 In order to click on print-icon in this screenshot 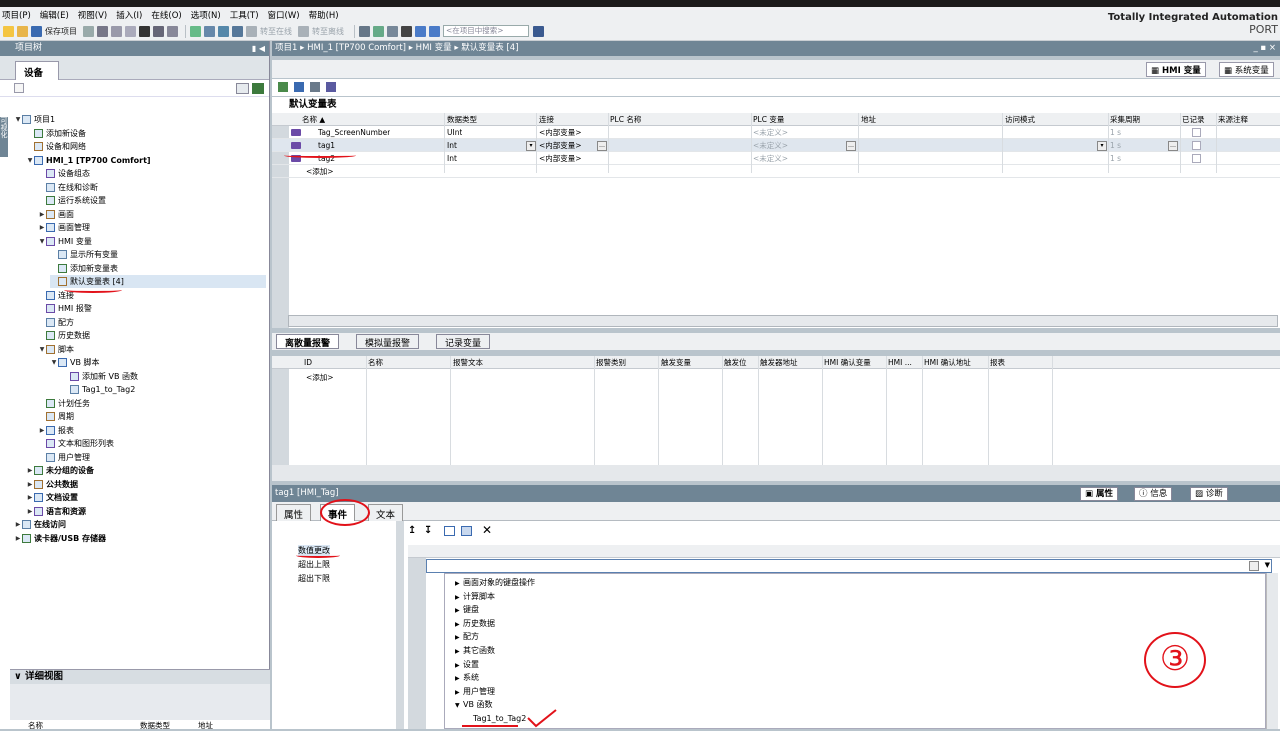, I will do `click(88, 31)`.